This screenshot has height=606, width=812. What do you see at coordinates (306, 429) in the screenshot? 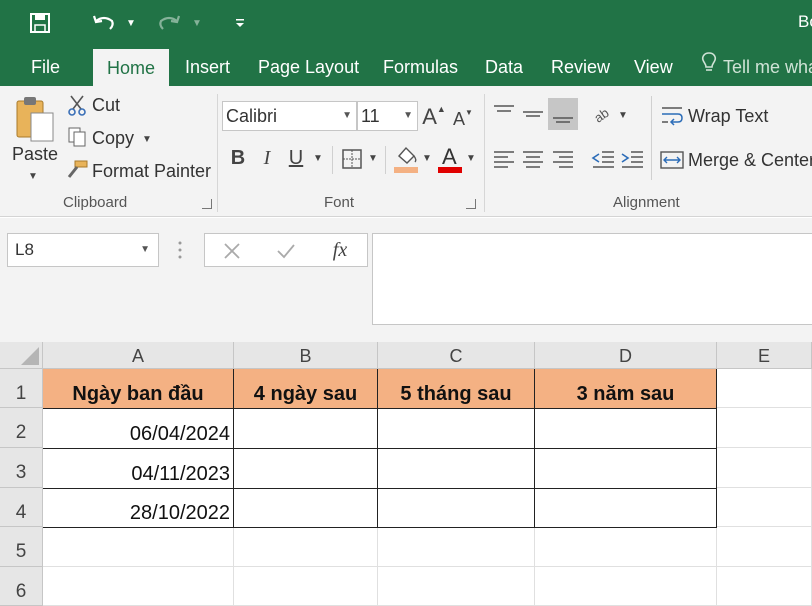
I see `cell-b2` at bounding box center [306, 429].